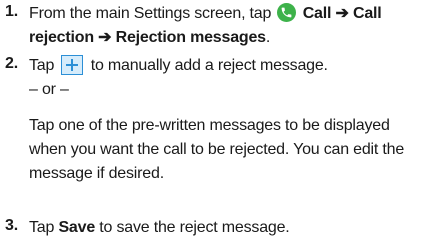  What do you see at coordinates (287, 12) in the screenshot?
I see `phone-call-icon` at bounding box center [287, 12].